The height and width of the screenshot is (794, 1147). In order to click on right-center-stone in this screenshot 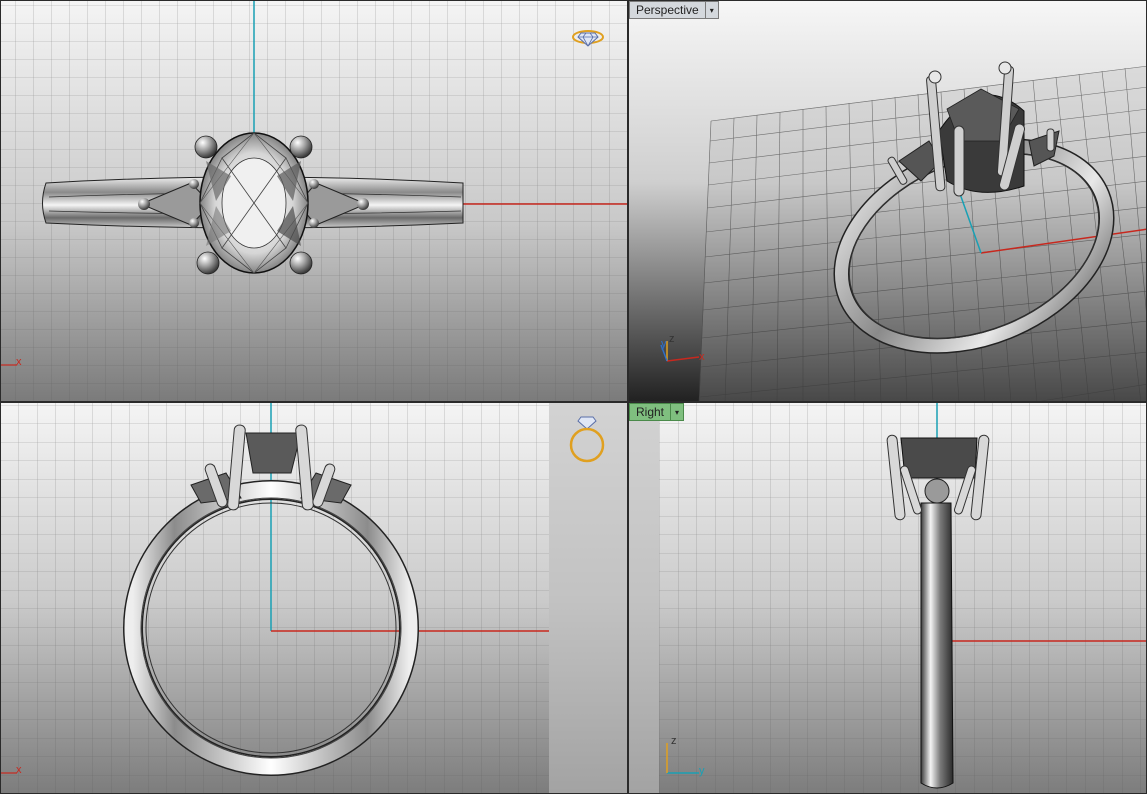, I will do `click(939, 458)`.